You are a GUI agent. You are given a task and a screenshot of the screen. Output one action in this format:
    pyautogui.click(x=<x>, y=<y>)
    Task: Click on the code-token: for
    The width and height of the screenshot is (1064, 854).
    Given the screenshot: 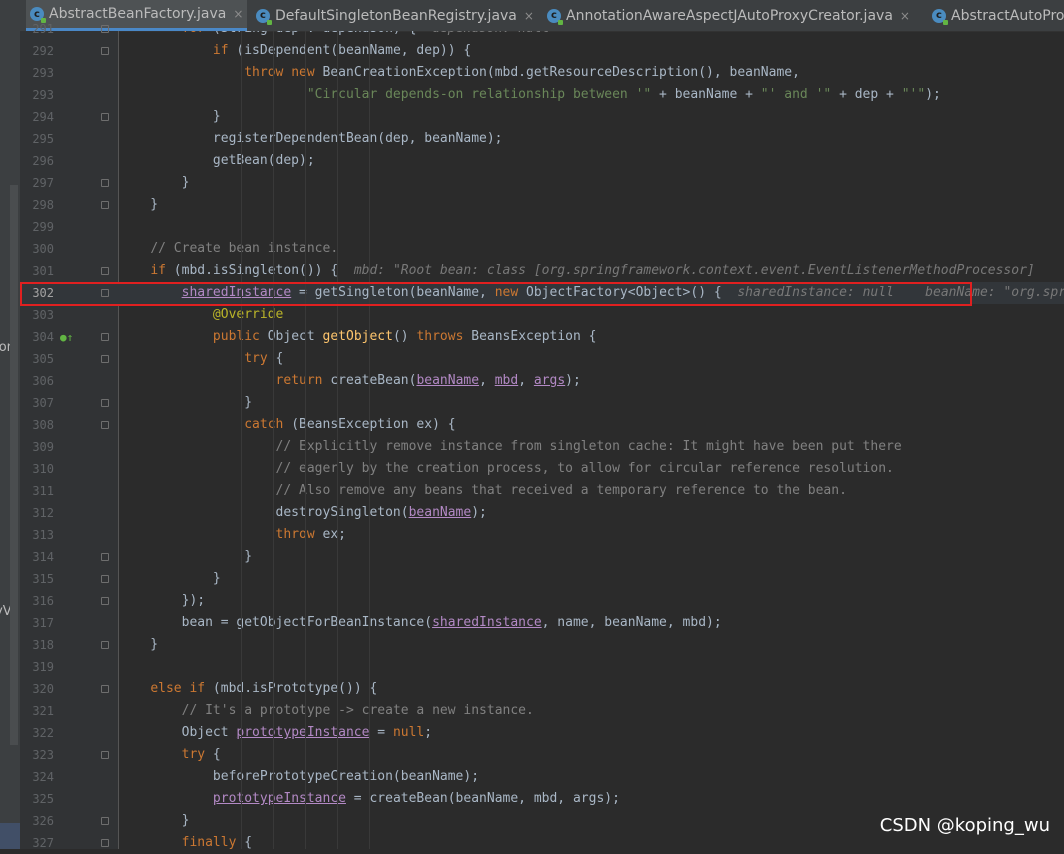 What is the action you would take?
    pyautogui.click(x=193, y=33)
    